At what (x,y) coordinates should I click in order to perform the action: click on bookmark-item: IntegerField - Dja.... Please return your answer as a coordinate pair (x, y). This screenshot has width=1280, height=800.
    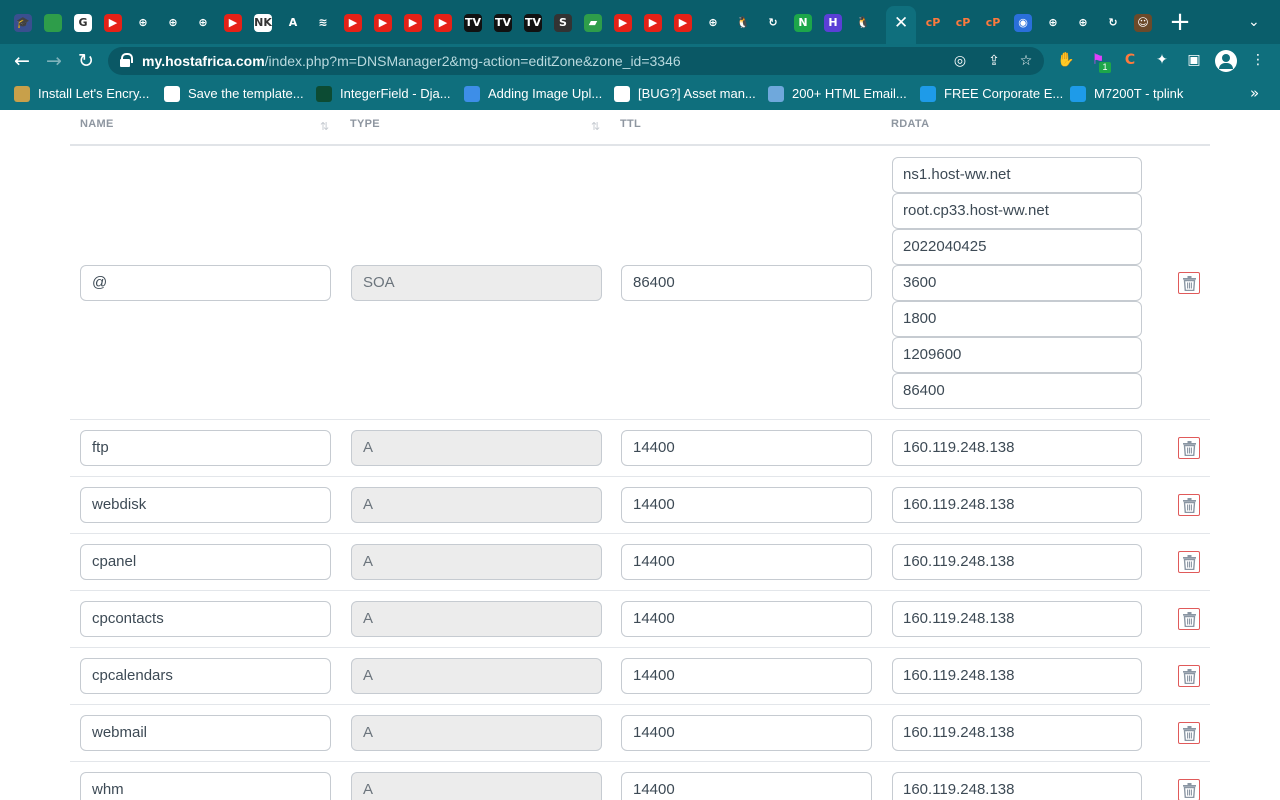
    Looking at the image, I should click on (395, 93).